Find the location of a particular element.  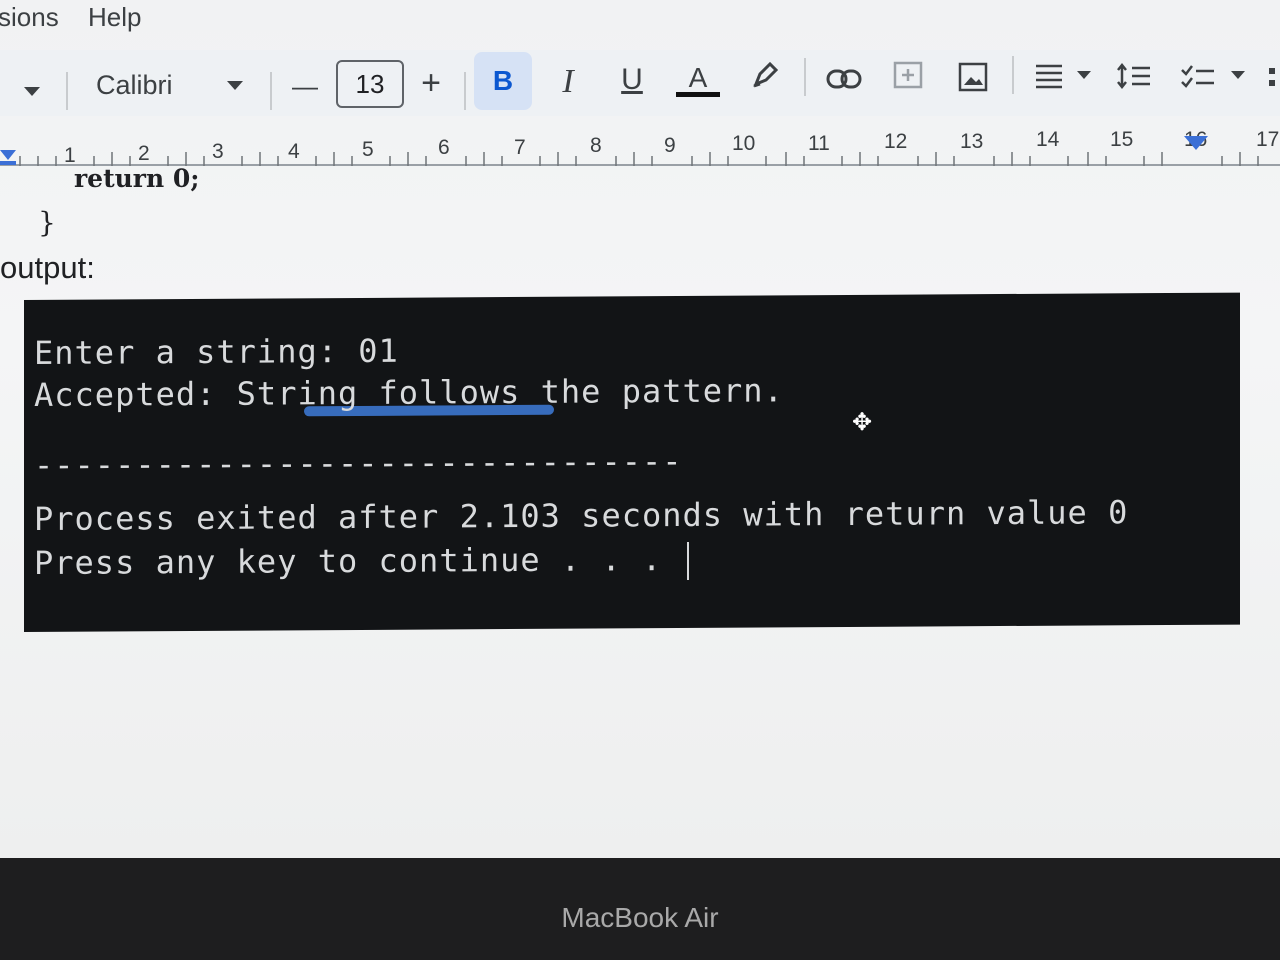

style-dropdown-chevron-icon is located at coordinates (32, 92).